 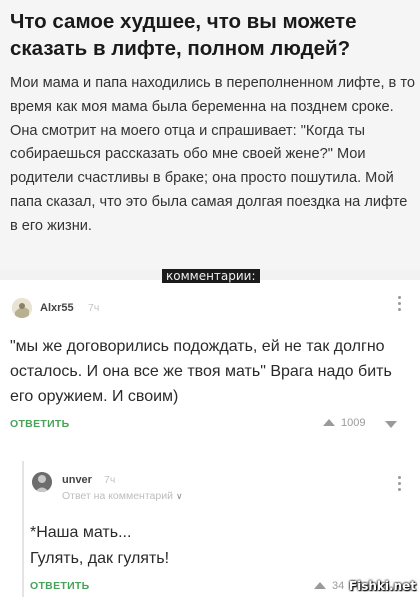 I want to click on comment-time: 7ч, so click(x=94, y=308).